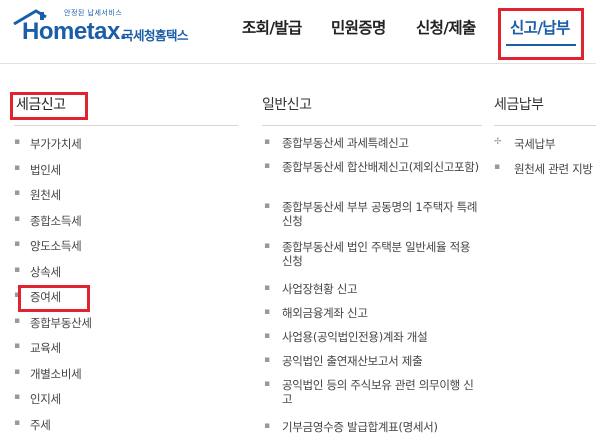 This screenshot has height=444, width=596. What do you see at coordinates (358, 27) in the screenshot?
I see `nav-civil-certificates: 민원증명` at bounding box center [358, 27].